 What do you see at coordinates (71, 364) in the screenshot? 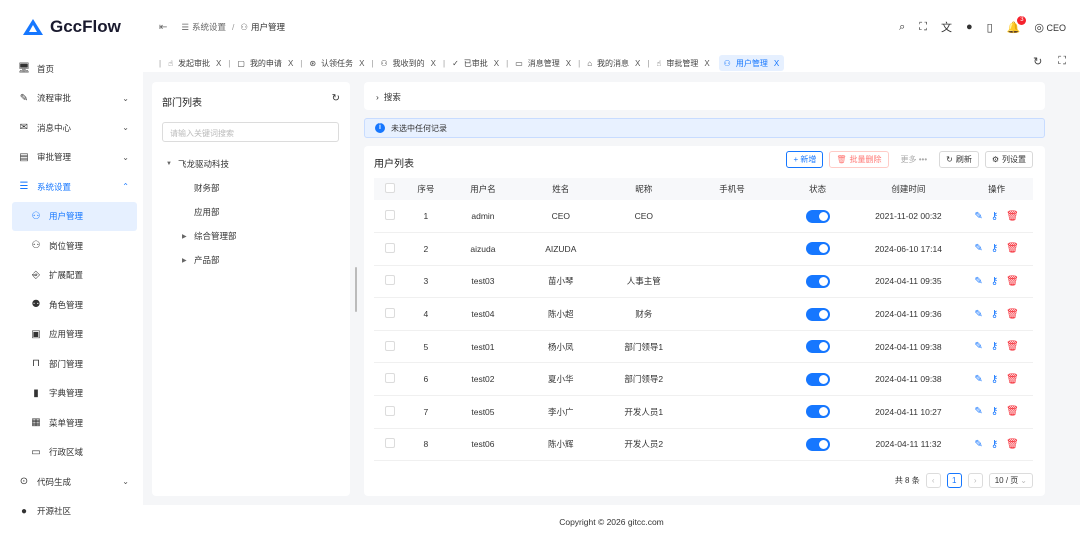
I see `sidebar-item-department-management: ⊓ 部门管理` at bounding box center [71, 364].